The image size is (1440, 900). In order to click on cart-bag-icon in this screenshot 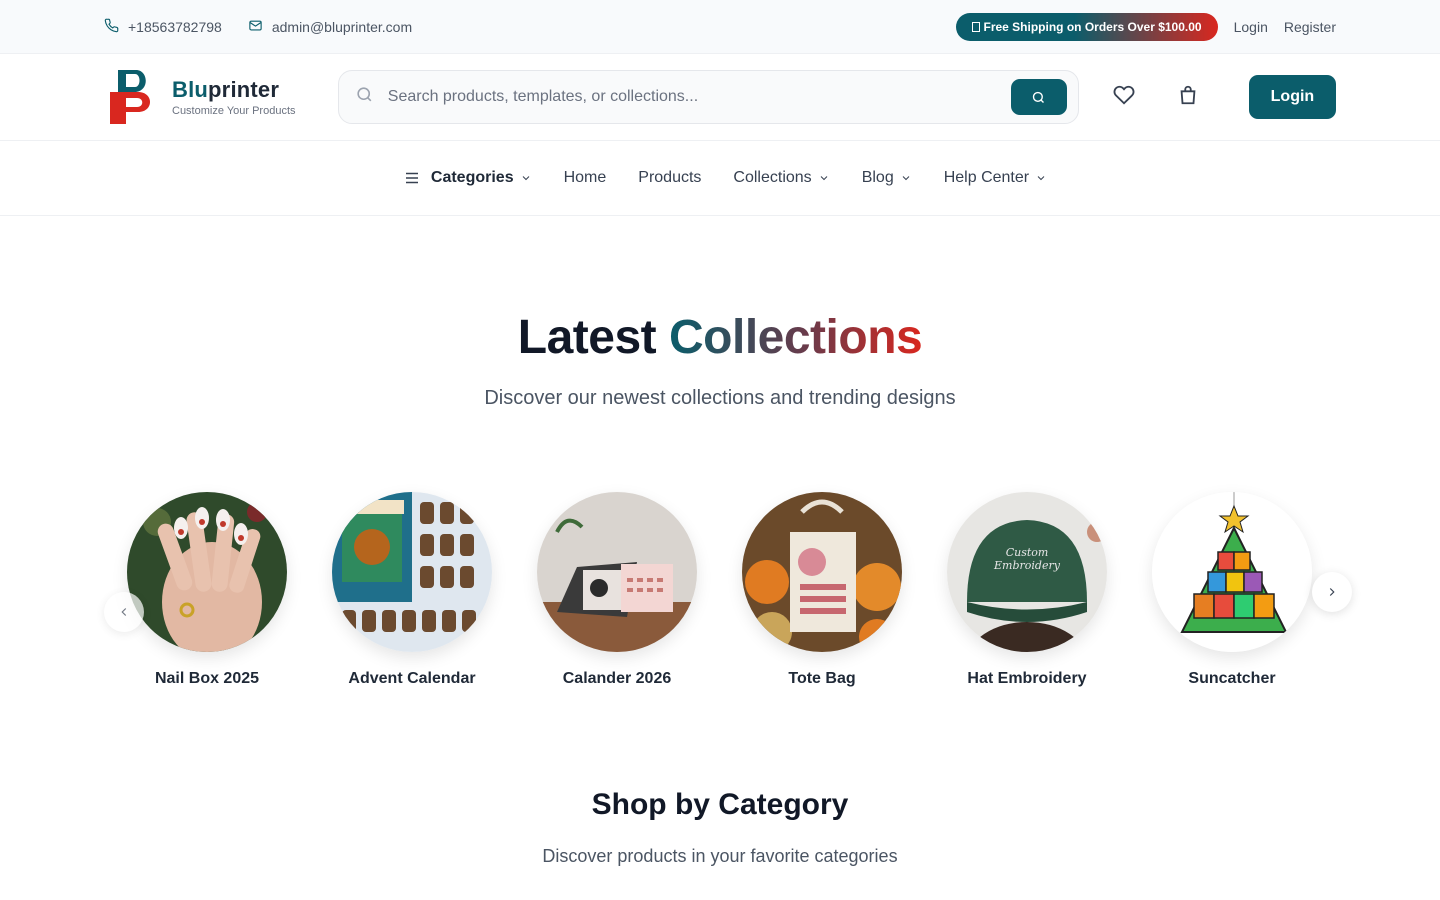, I will do `click(1188, 97)`.